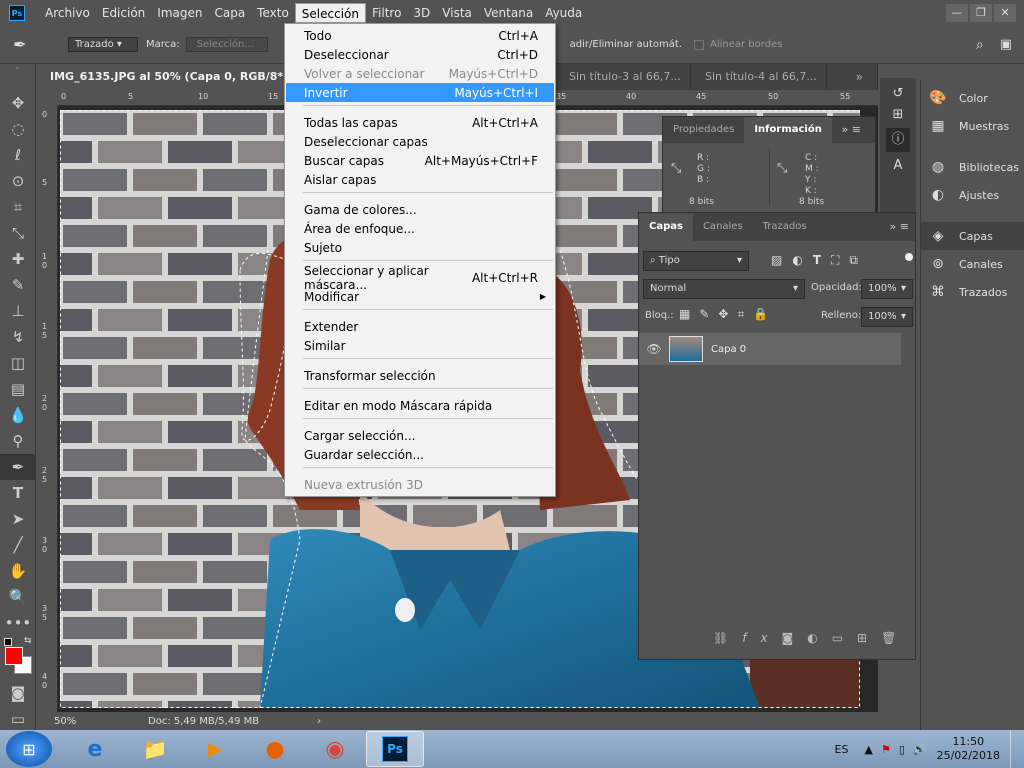 The height and width of the screenshot is (768, 1024). Describe the element at coordinates (788, 130) in the screenshot. I see `tab-informacion: Información` at that location.